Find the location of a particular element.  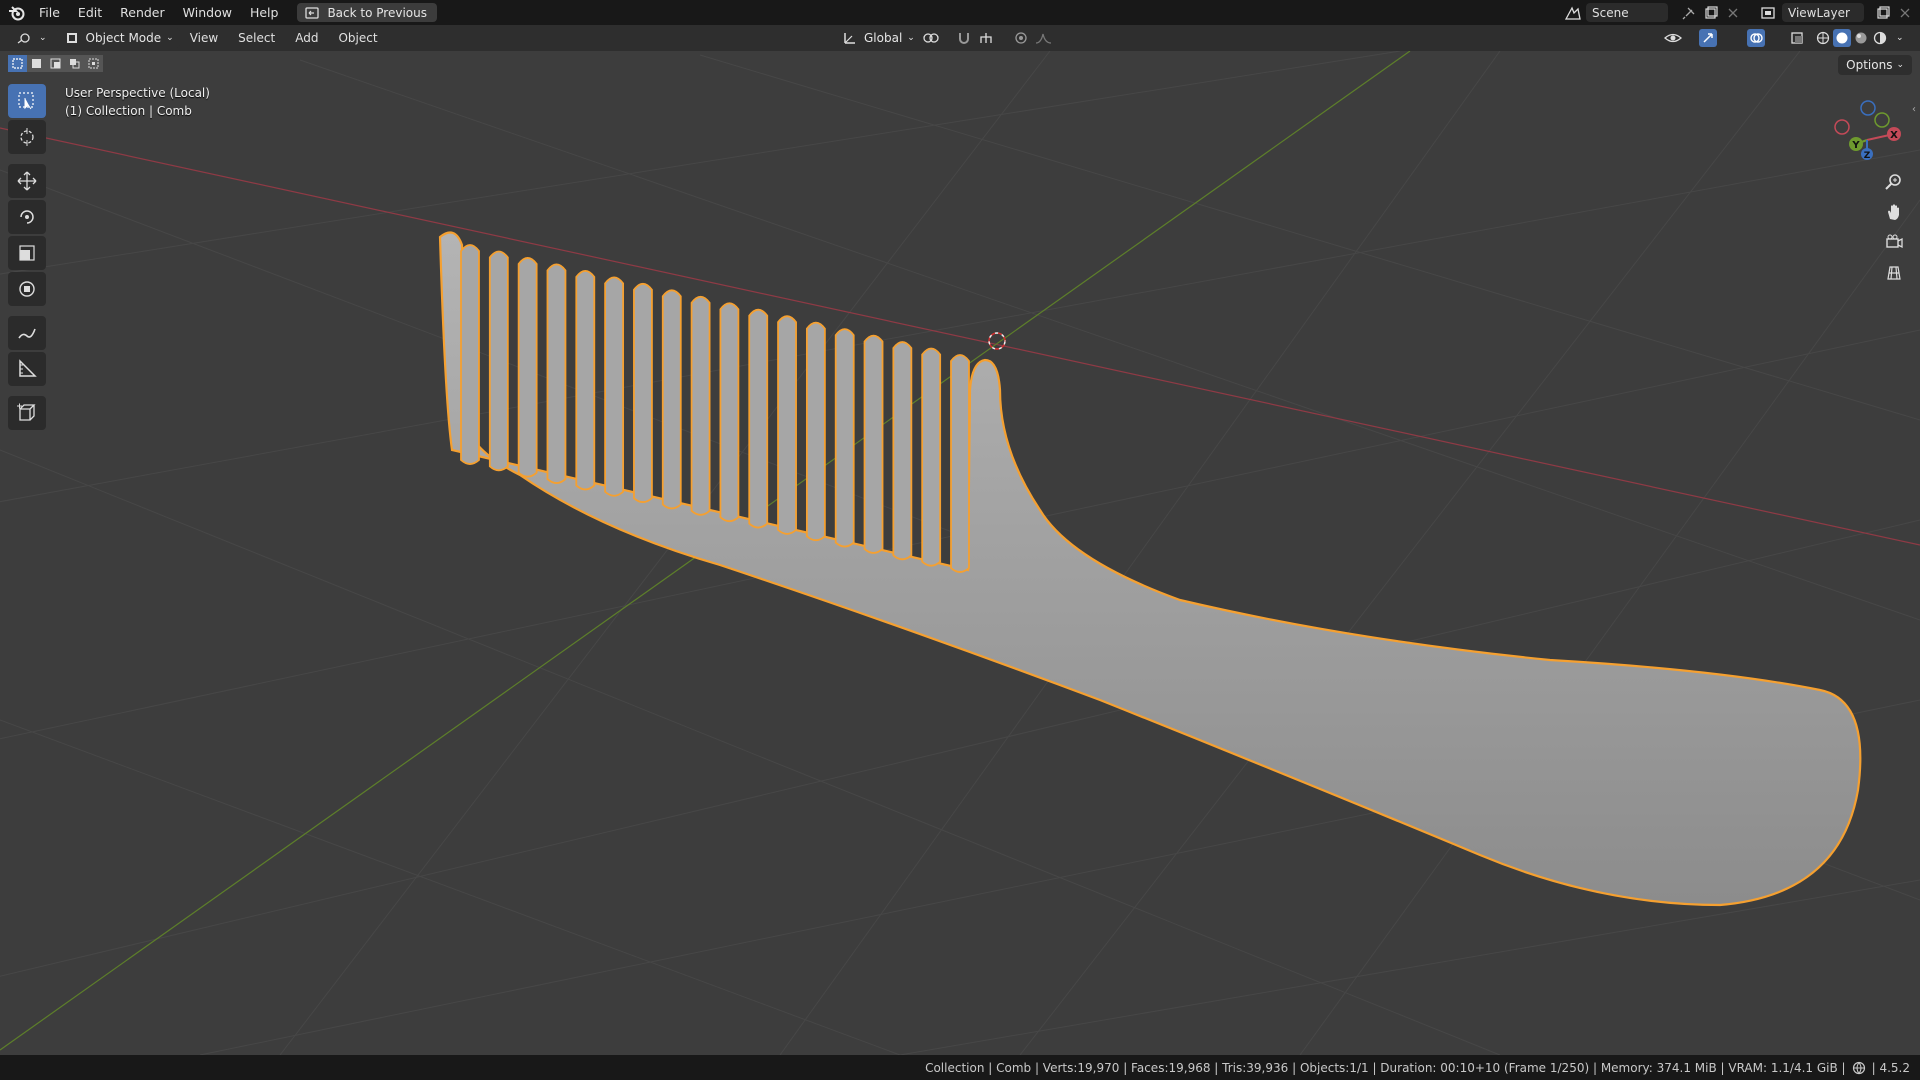

gizmo-x-label: X is located at coordinates (1894, 135).